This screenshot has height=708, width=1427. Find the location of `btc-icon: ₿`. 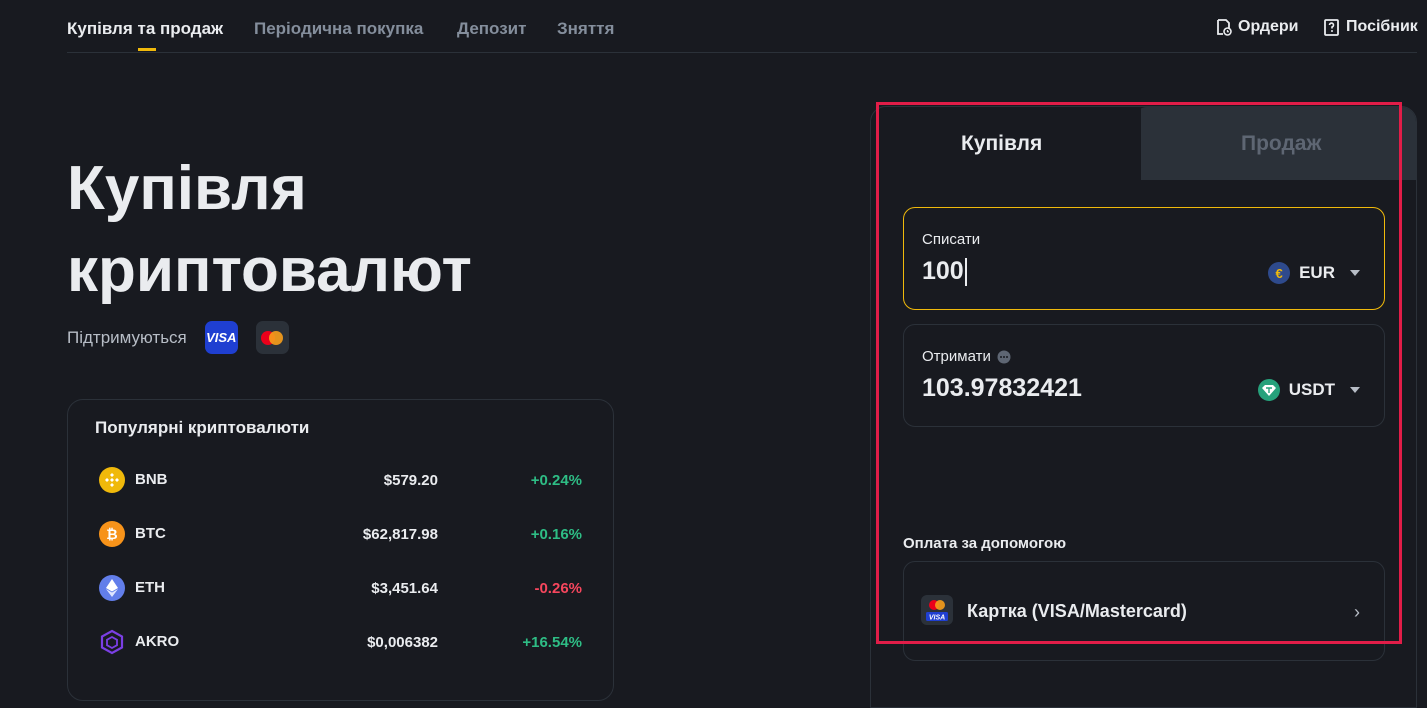

btc-icon: ₿ is located at coordinates (112, 534).